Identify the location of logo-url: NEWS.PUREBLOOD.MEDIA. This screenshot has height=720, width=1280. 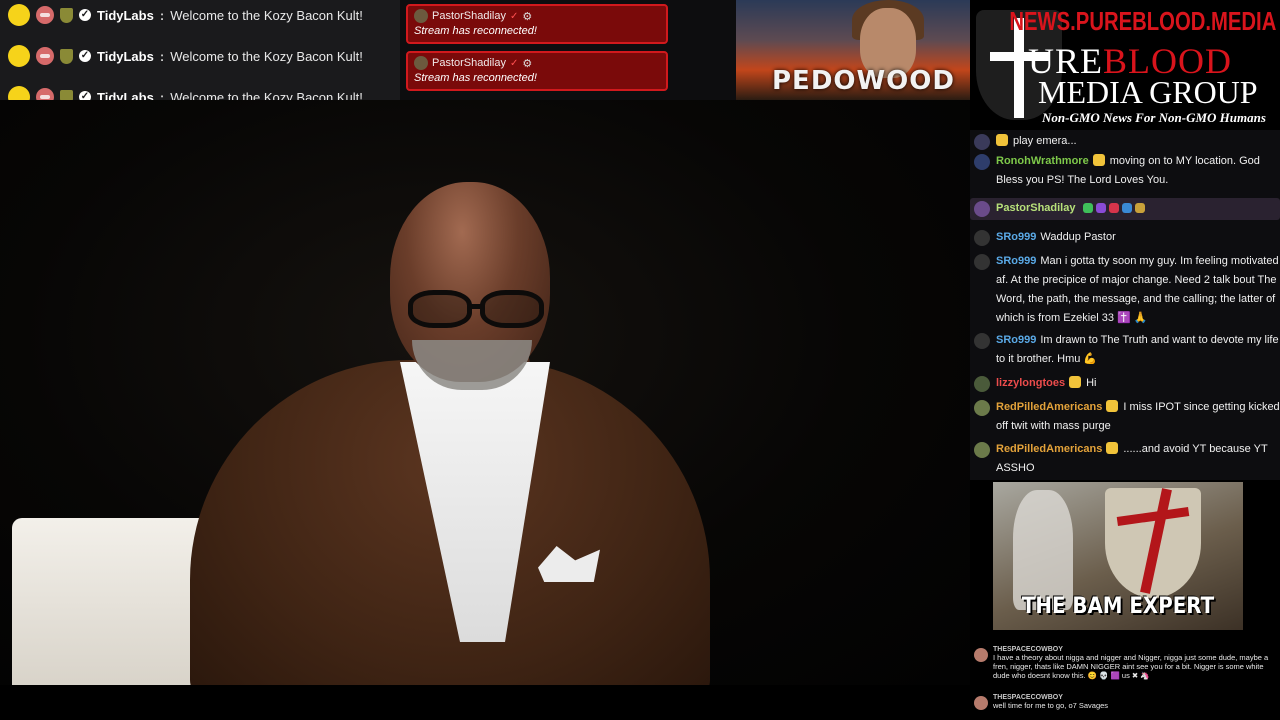
(1142, 21).